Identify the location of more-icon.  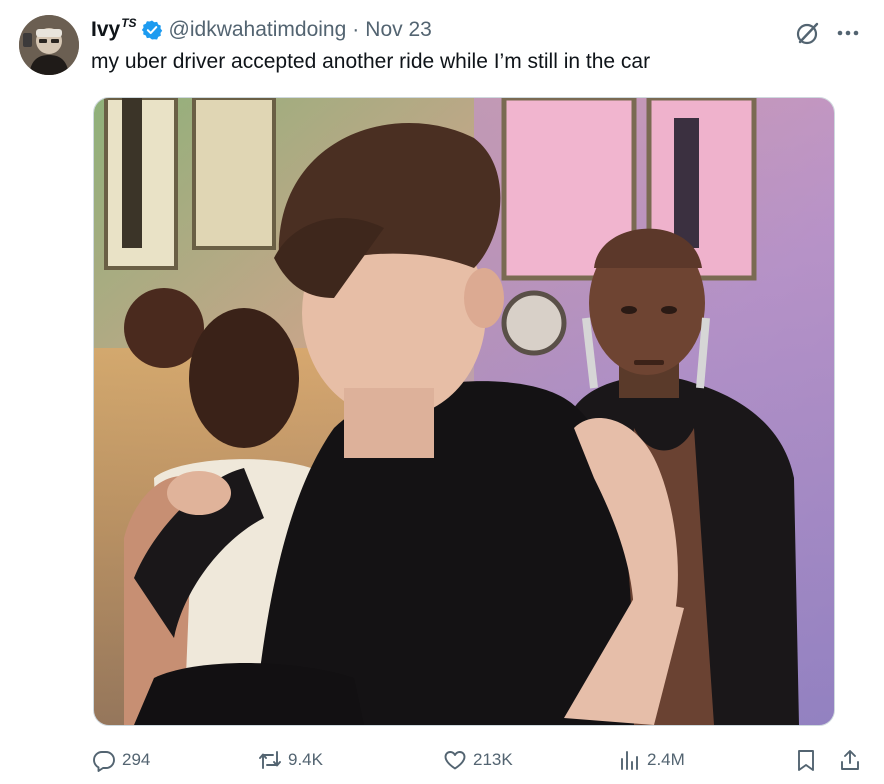
(848, 33).